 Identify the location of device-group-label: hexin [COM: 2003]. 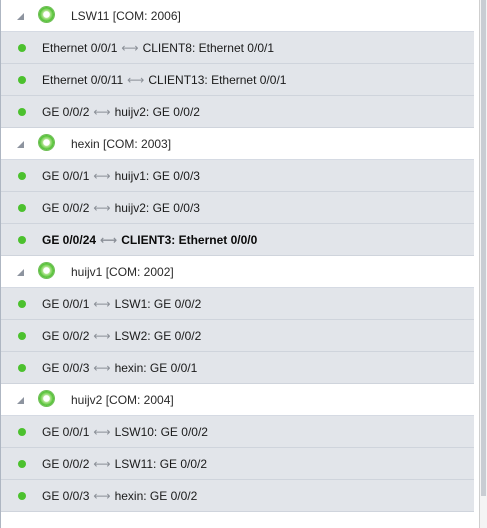
(121, 144).